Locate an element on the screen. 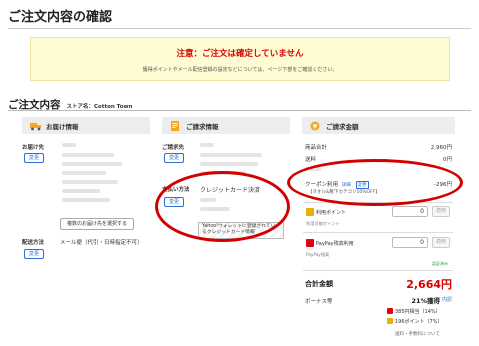 This screenshot has height=346, width=479. truck-icon is located at coordinates (35, 126).